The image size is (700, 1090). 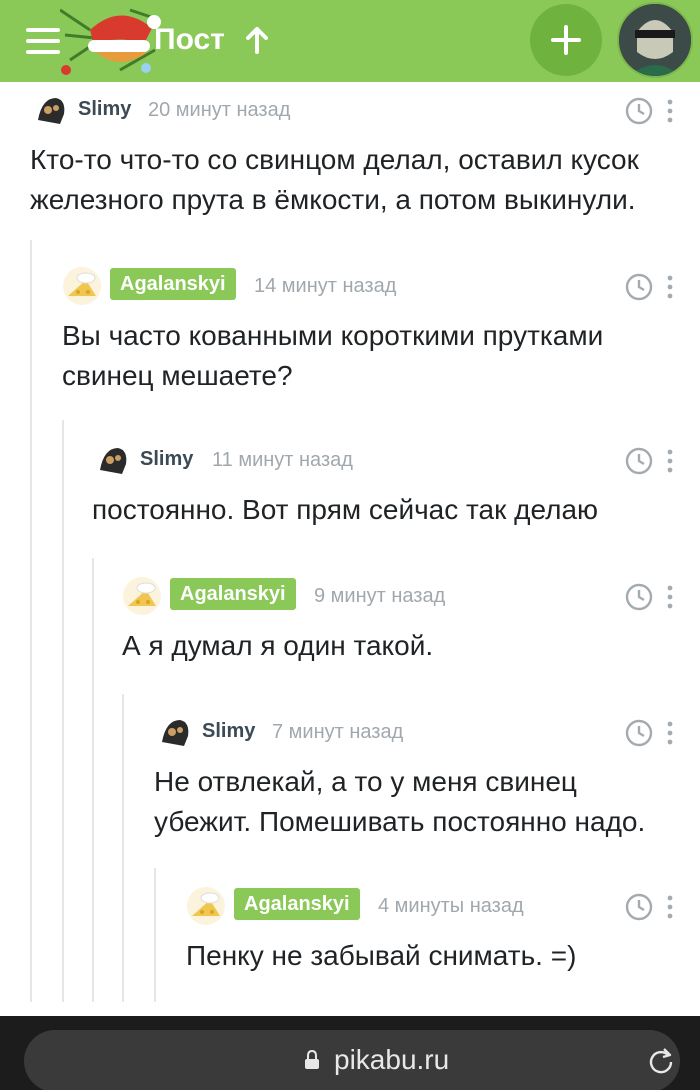 I want to click on add-post-button, so click(x=566, y=40).